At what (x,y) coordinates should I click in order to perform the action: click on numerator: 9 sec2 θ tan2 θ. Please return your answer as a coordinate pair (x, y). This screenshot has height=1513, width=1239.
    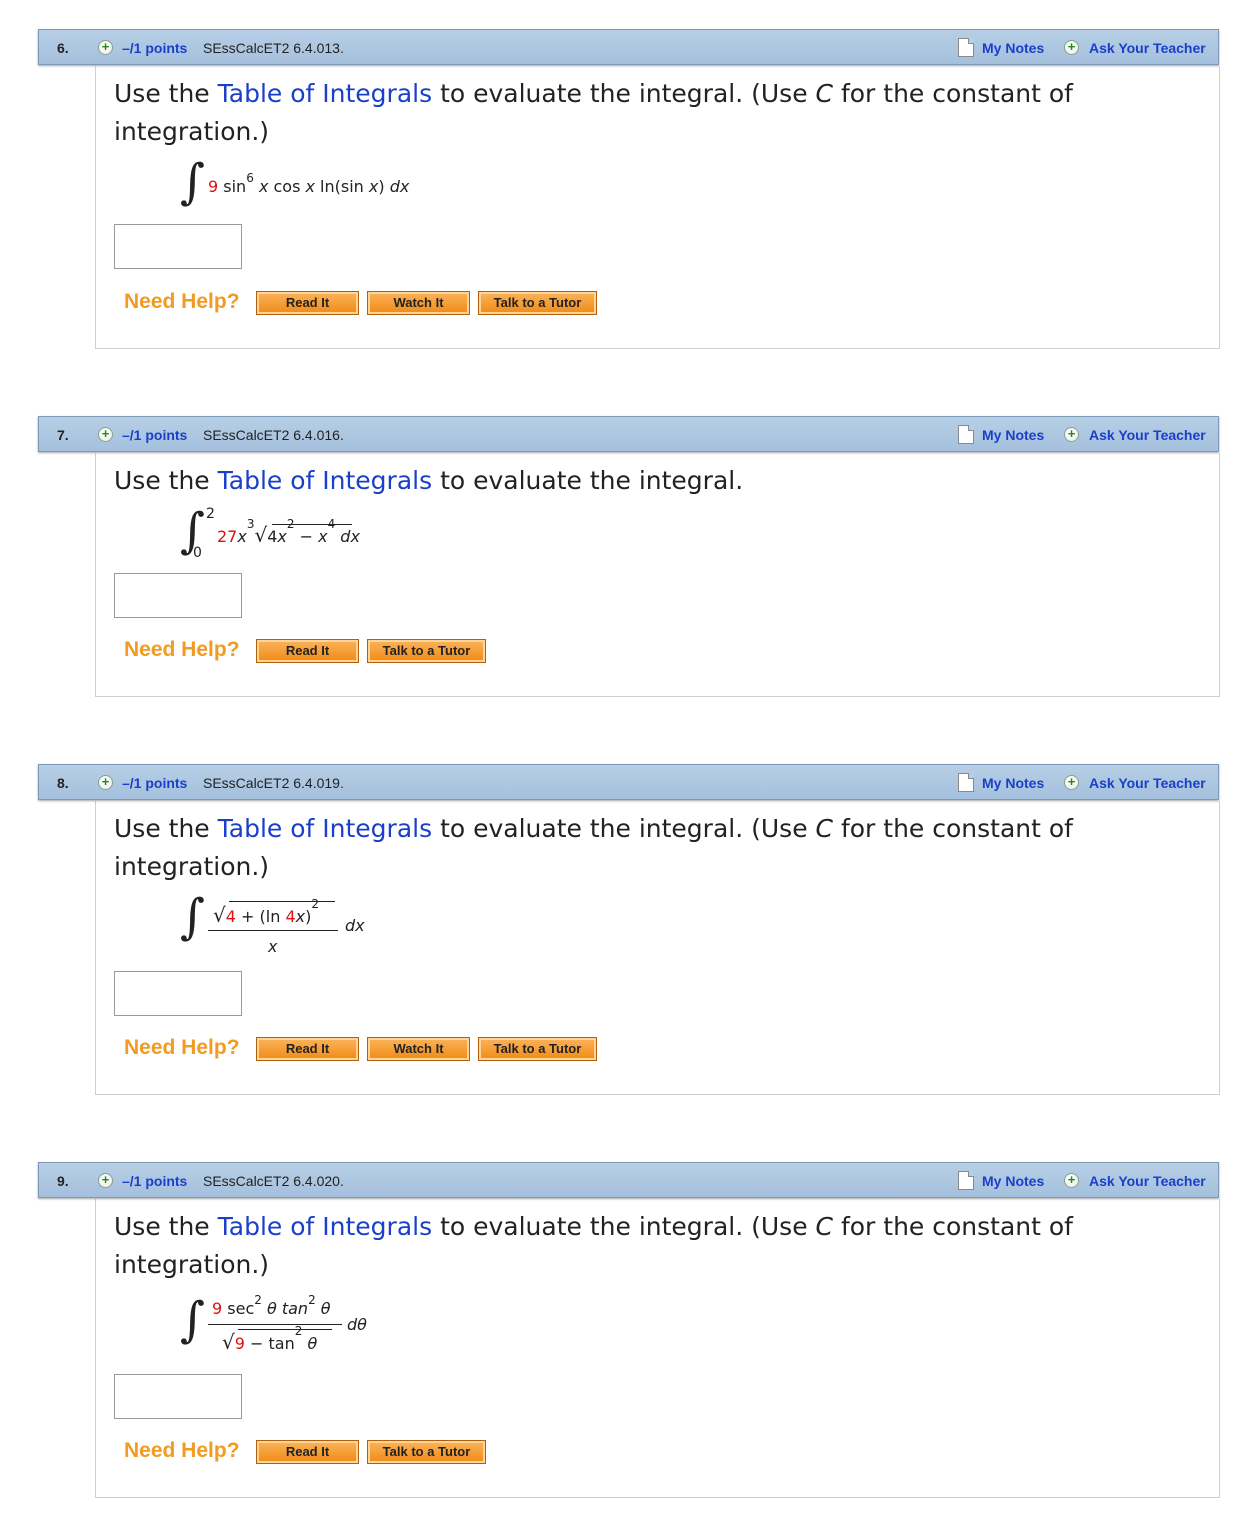
    Looking at the image, I should click on (271, 1305).